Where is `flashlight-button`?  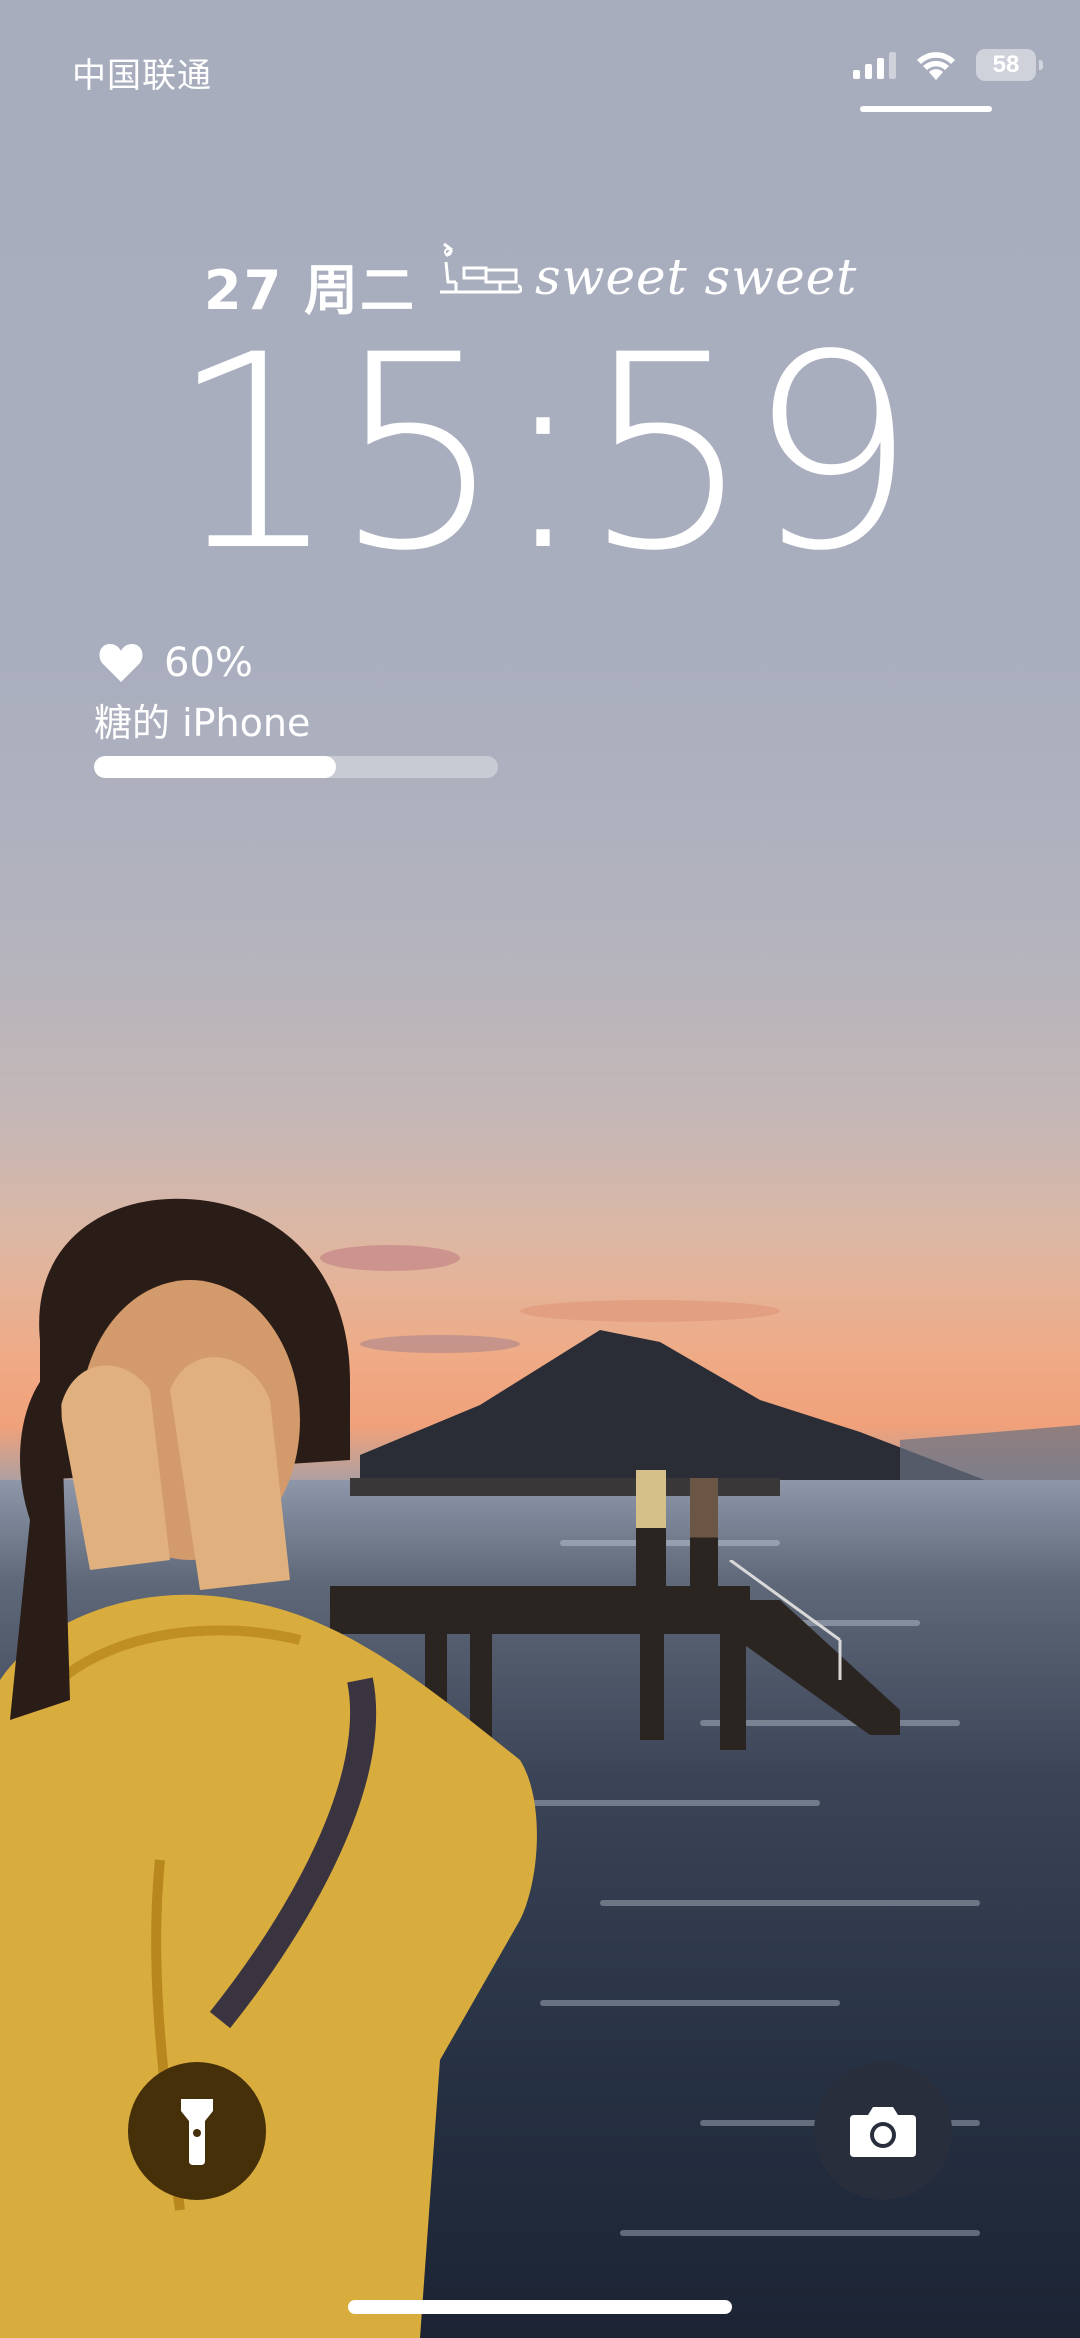 flashlight-button is located at coordinates (197, 2131).